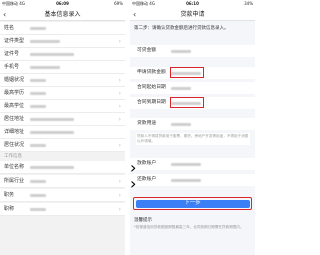 Image resolution: width=320 pixels, height=255 pixels. Describe the element at coordinates (193, 139) in the screenshot. I see `purpose-note: 贷款人不得将贷款用于股票、期货、房地产开发等用途，不得用于消费以外领域。` at that location.